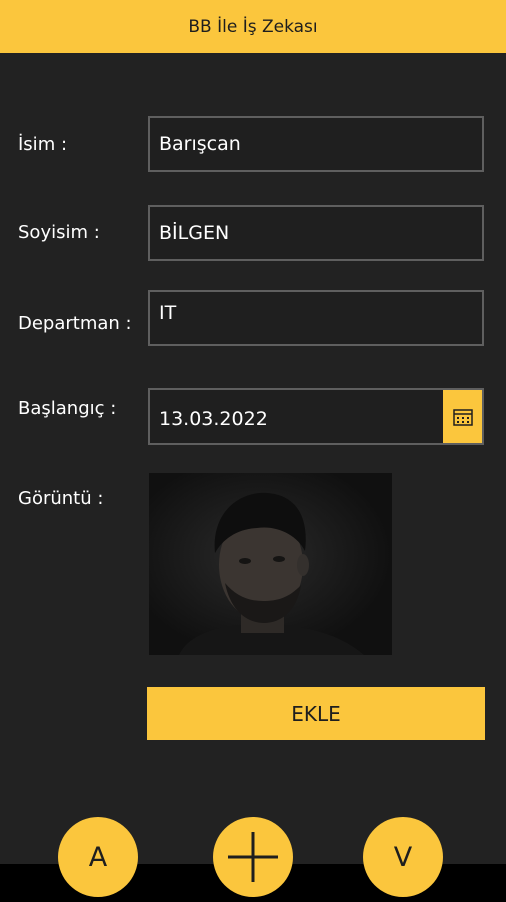  I want to click on calendar-button, so click(462, 416).